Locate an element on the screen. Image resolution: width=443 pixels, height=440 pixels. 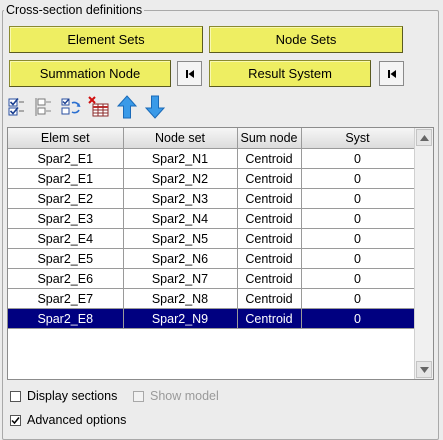
advanced-options-checkbox is located at coordinates (15, 420).